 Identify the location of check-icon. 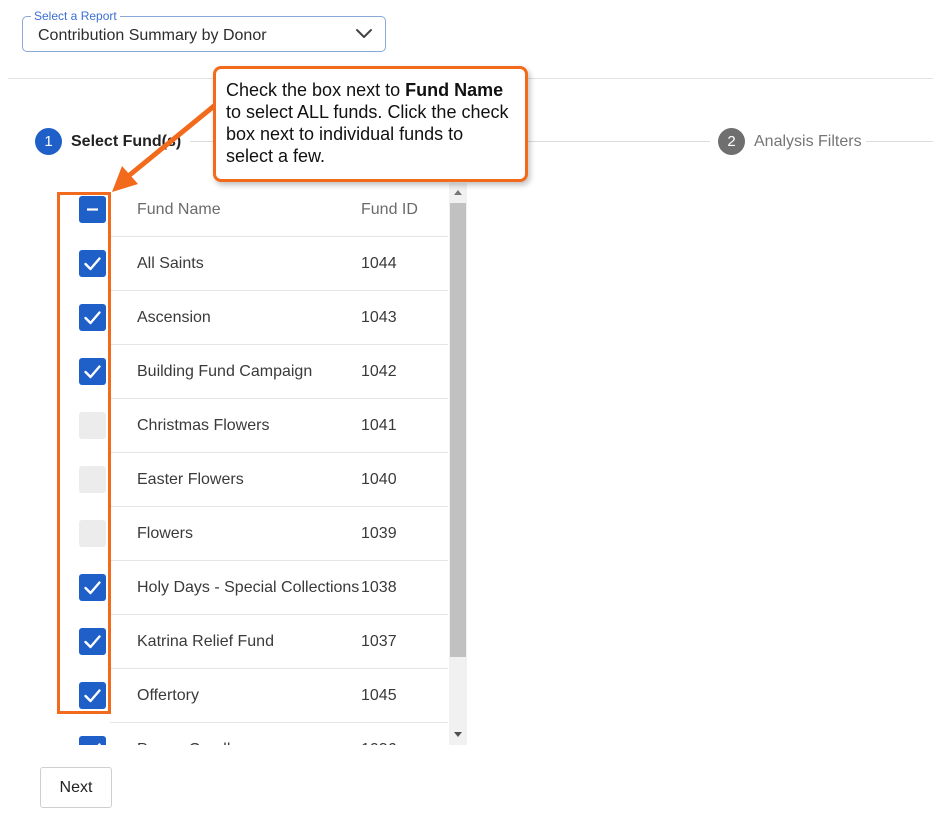
(99, 744).